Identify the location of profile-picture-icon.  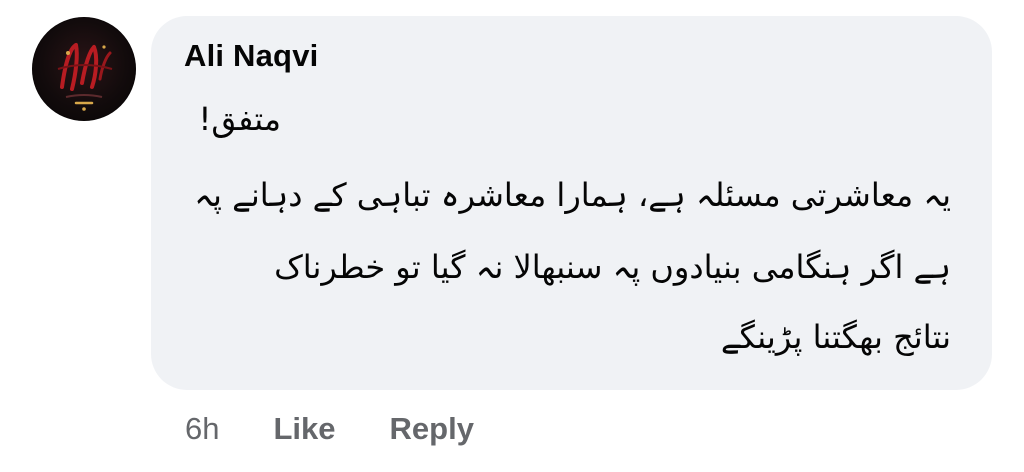
(85, 77).